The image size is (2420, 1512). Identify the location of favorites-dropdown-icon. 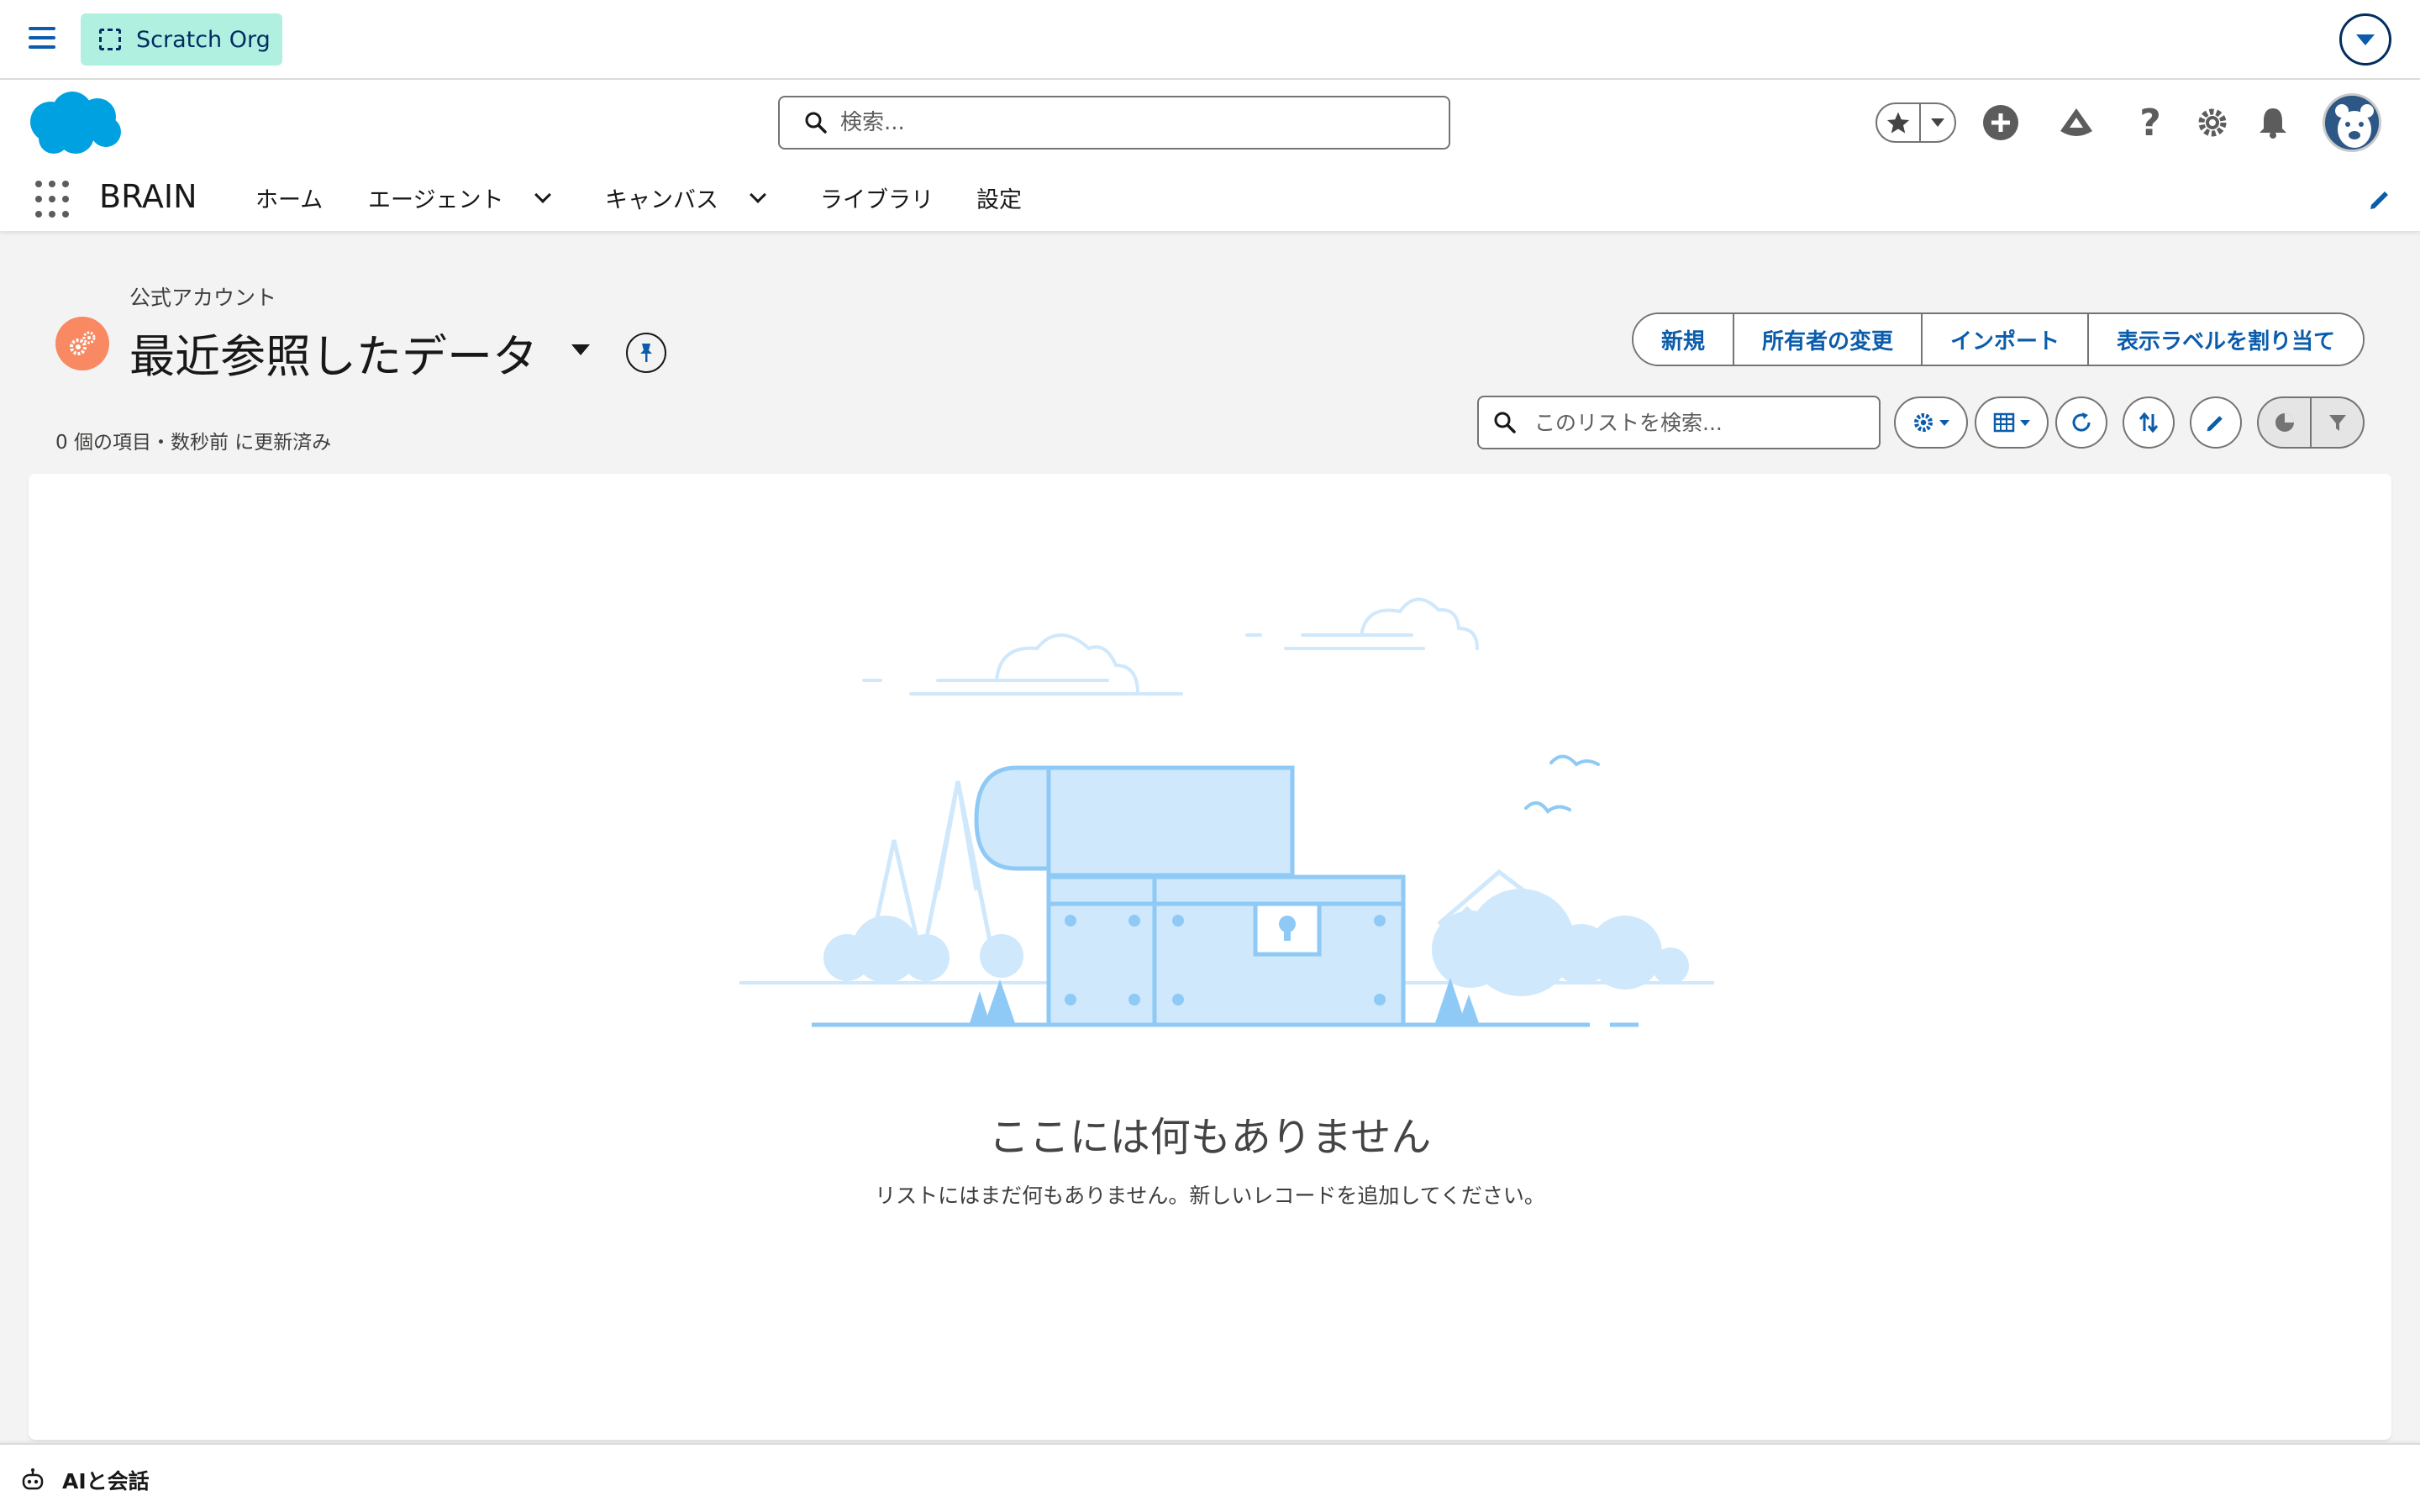
(1937, 122).